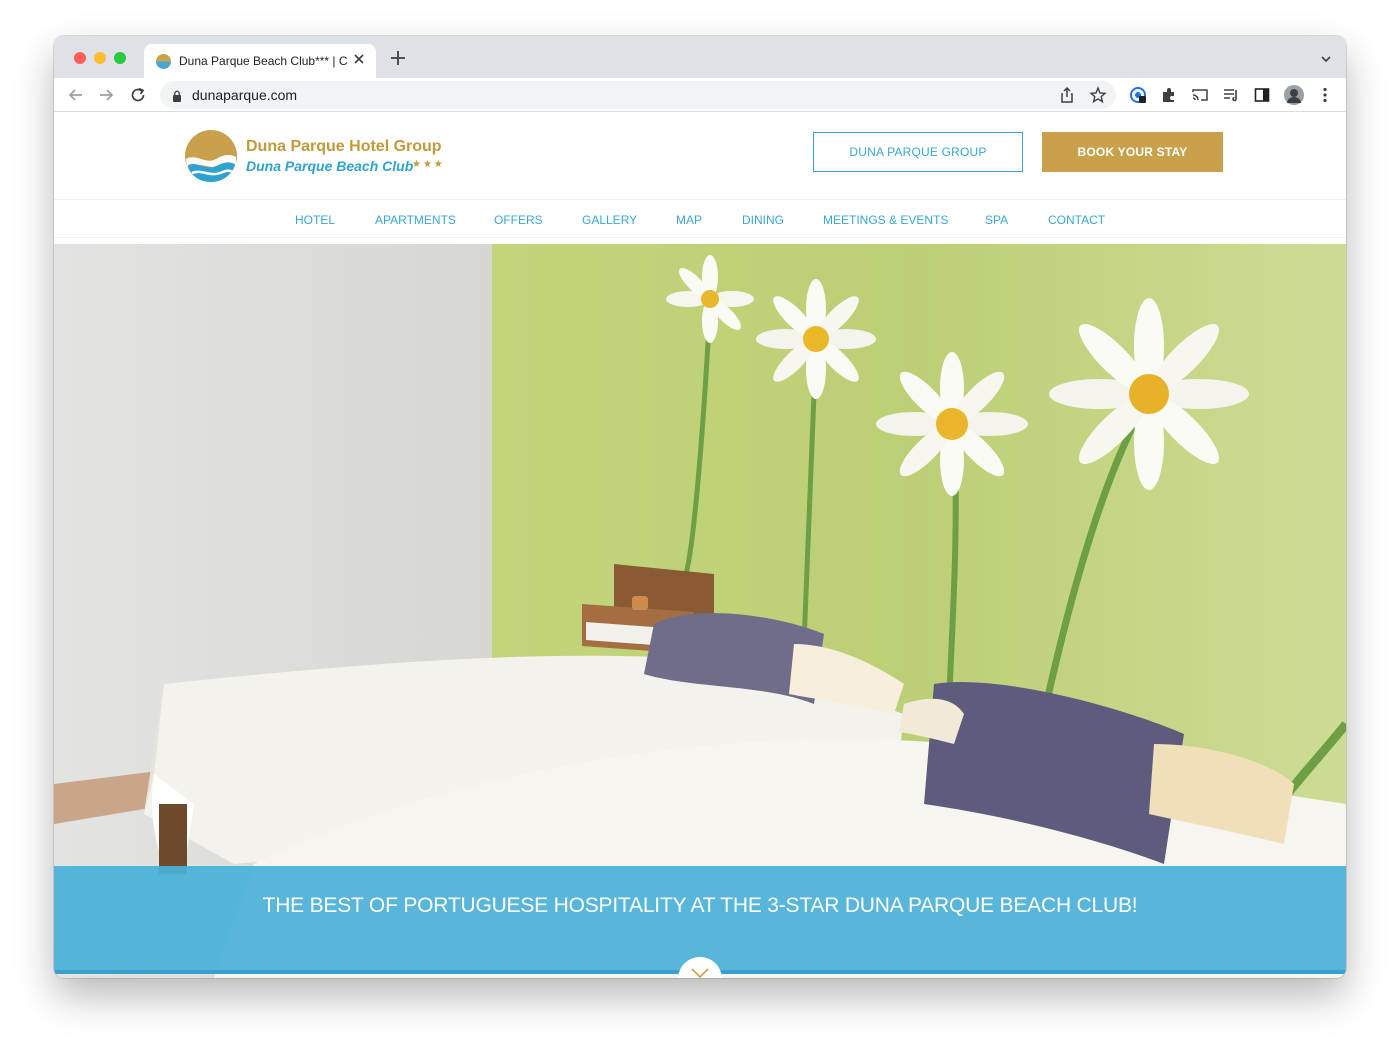 The width and height of the screenshot is (1400, 1050). What do you see at coordinates (1262, 95) in the screenshot?
I see `side-panel-icon` at bounding box center [1262, 95].